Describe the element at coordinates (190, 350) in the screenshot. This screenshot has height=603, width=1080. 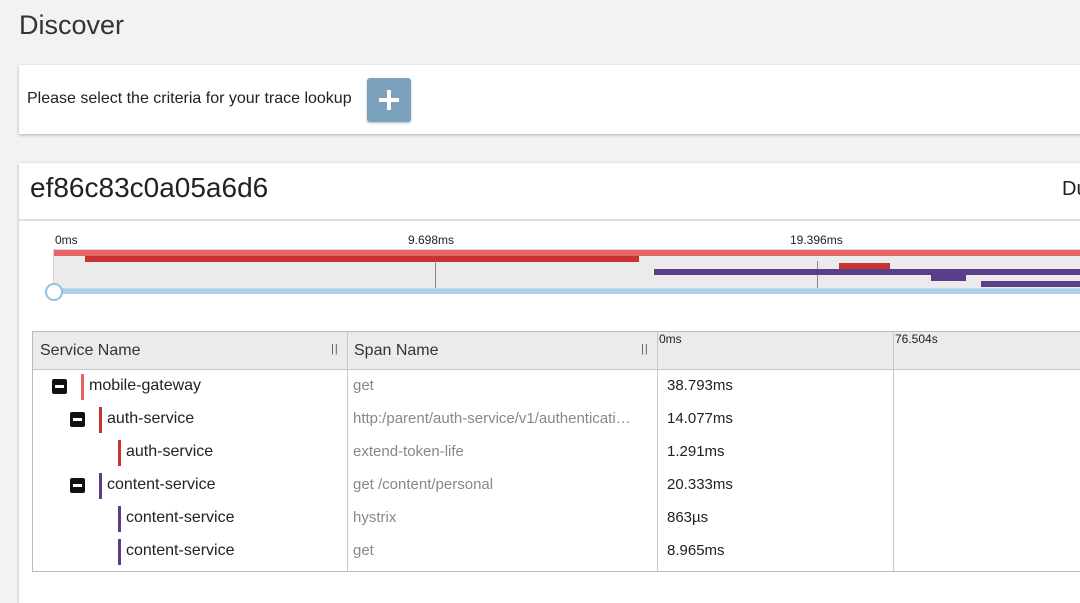
I see `column-header-service: Service Name ||` at that location.